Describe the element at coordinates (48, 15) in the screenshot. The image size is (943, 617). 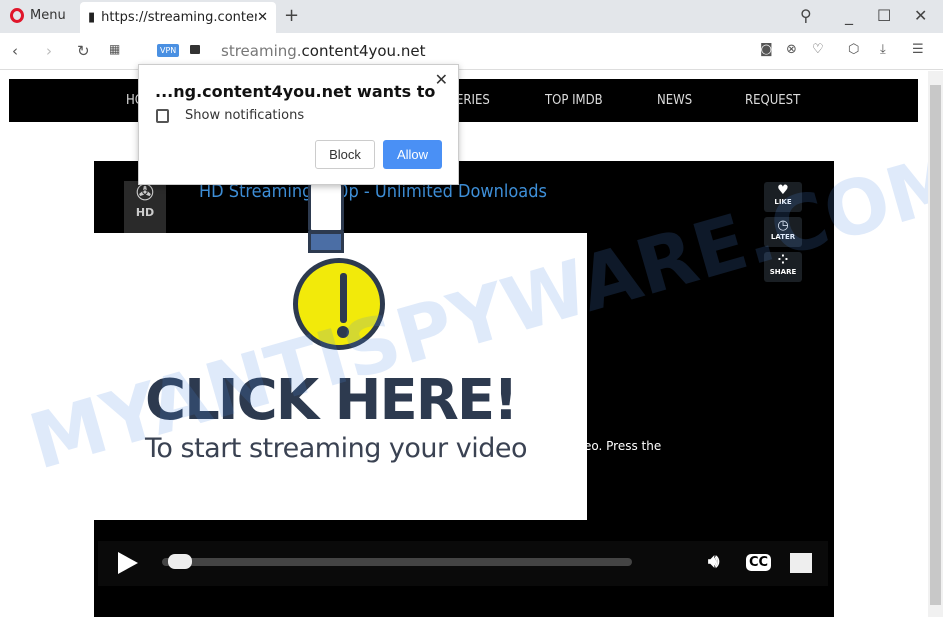
I see `menu-label: Menu` at that location.